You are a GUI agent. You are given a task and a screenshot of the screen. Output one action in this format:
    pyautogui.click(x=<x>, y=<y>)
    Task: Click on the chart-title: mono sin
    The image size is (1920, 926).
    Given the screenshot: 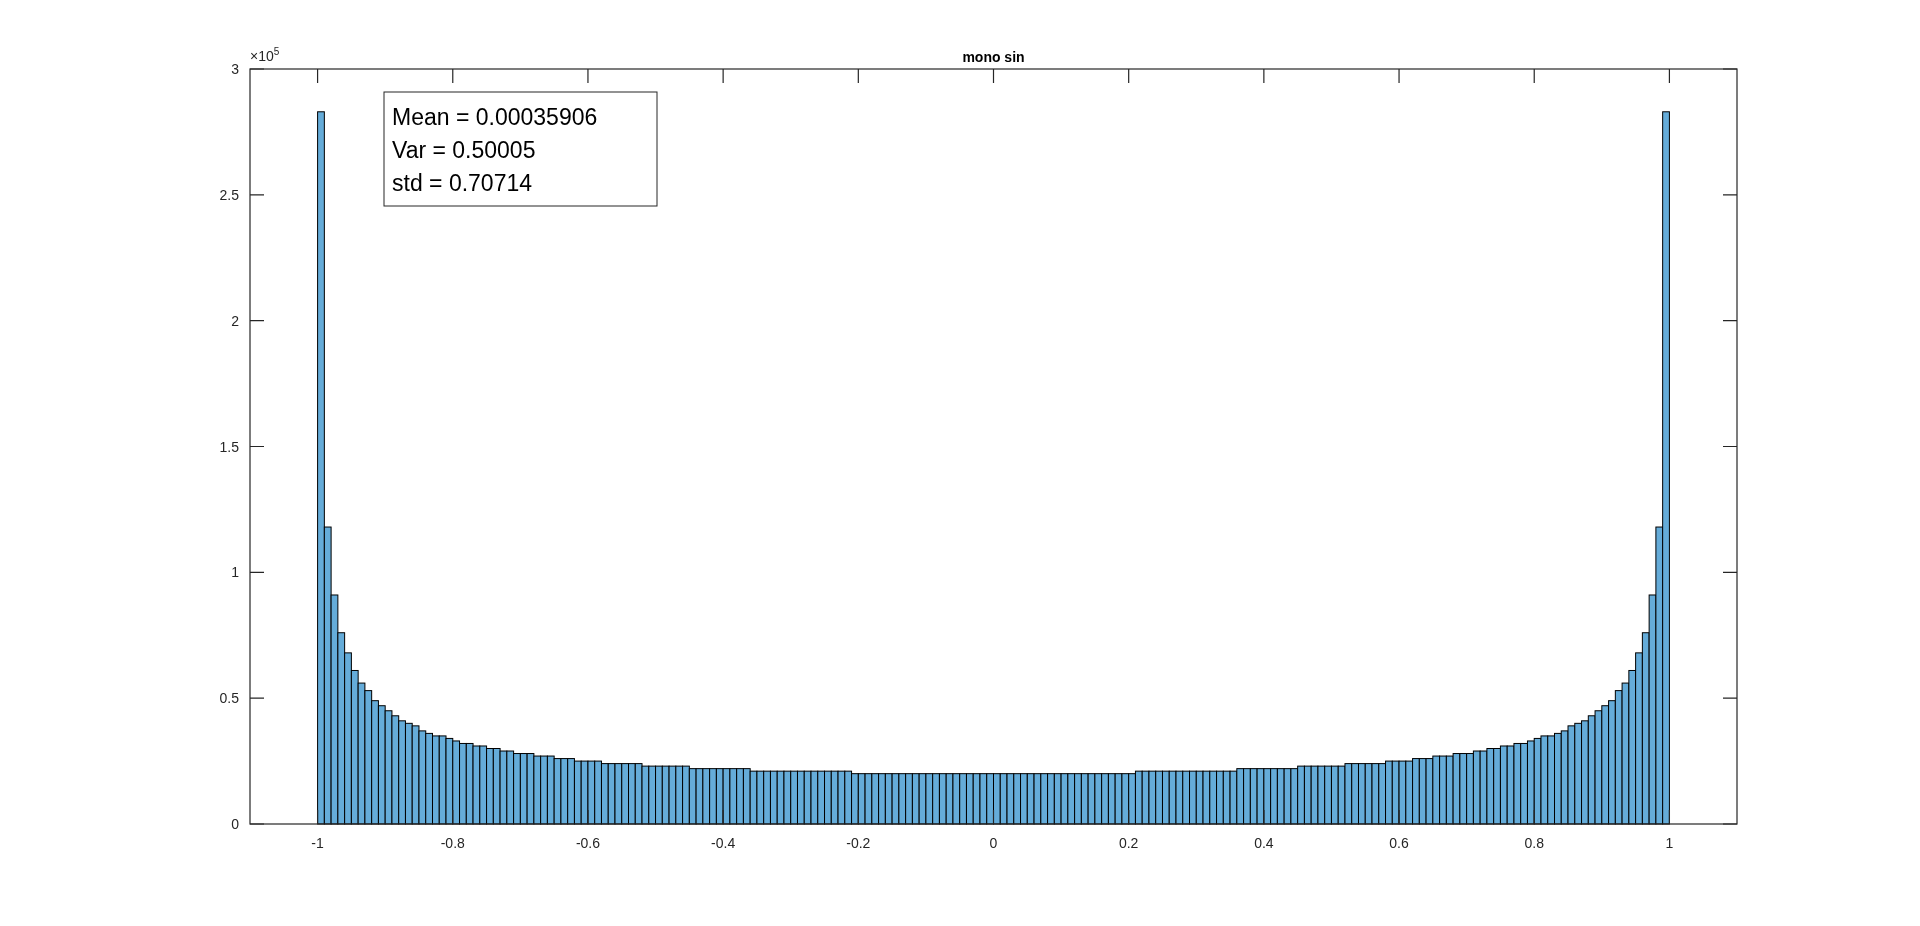 What is the action you would take?
    pyautogui.click(x=993, y=57)
    